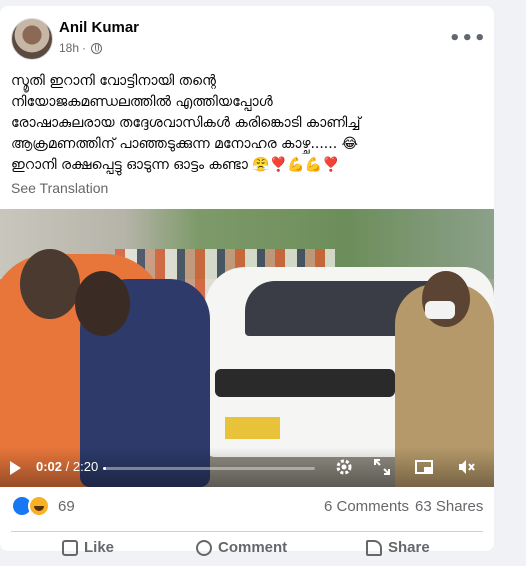 The image size is (526, 566). What do you see at coordinates (81, 48) in the screenshot?
I see `post-meta: 18h ·` at bounding box center [81, 48].